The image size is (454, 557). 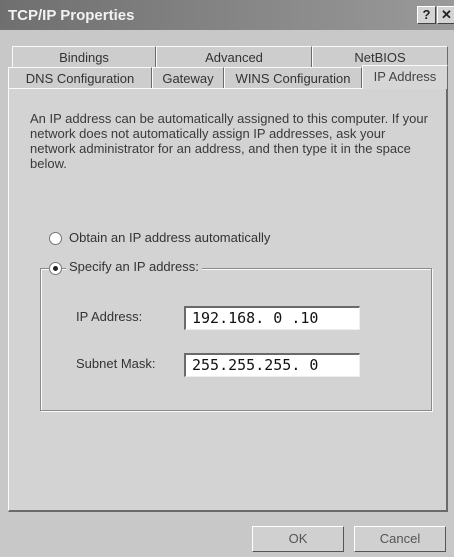 I want to click on title-bar: TCP/IP Properties ? ✕, so click(x=227, y=15).